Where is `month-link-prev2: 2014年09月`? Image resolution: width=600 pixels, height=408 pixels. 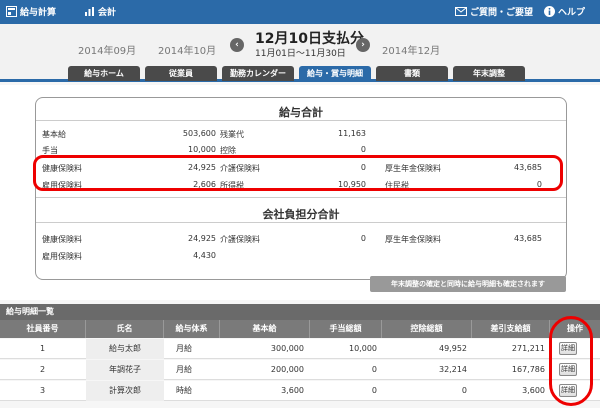
month-link-prev2: 2014年09月 is located at coordinates (107, 49).